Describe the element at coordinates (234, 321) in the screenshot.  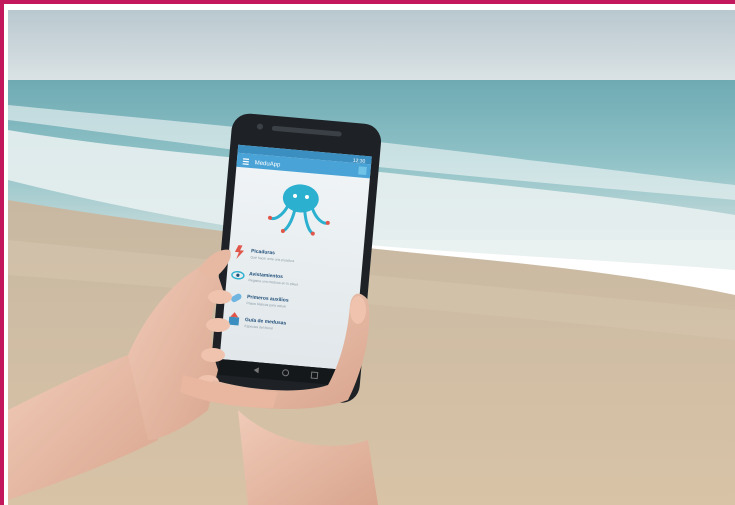
I see `book-icon` at that location.